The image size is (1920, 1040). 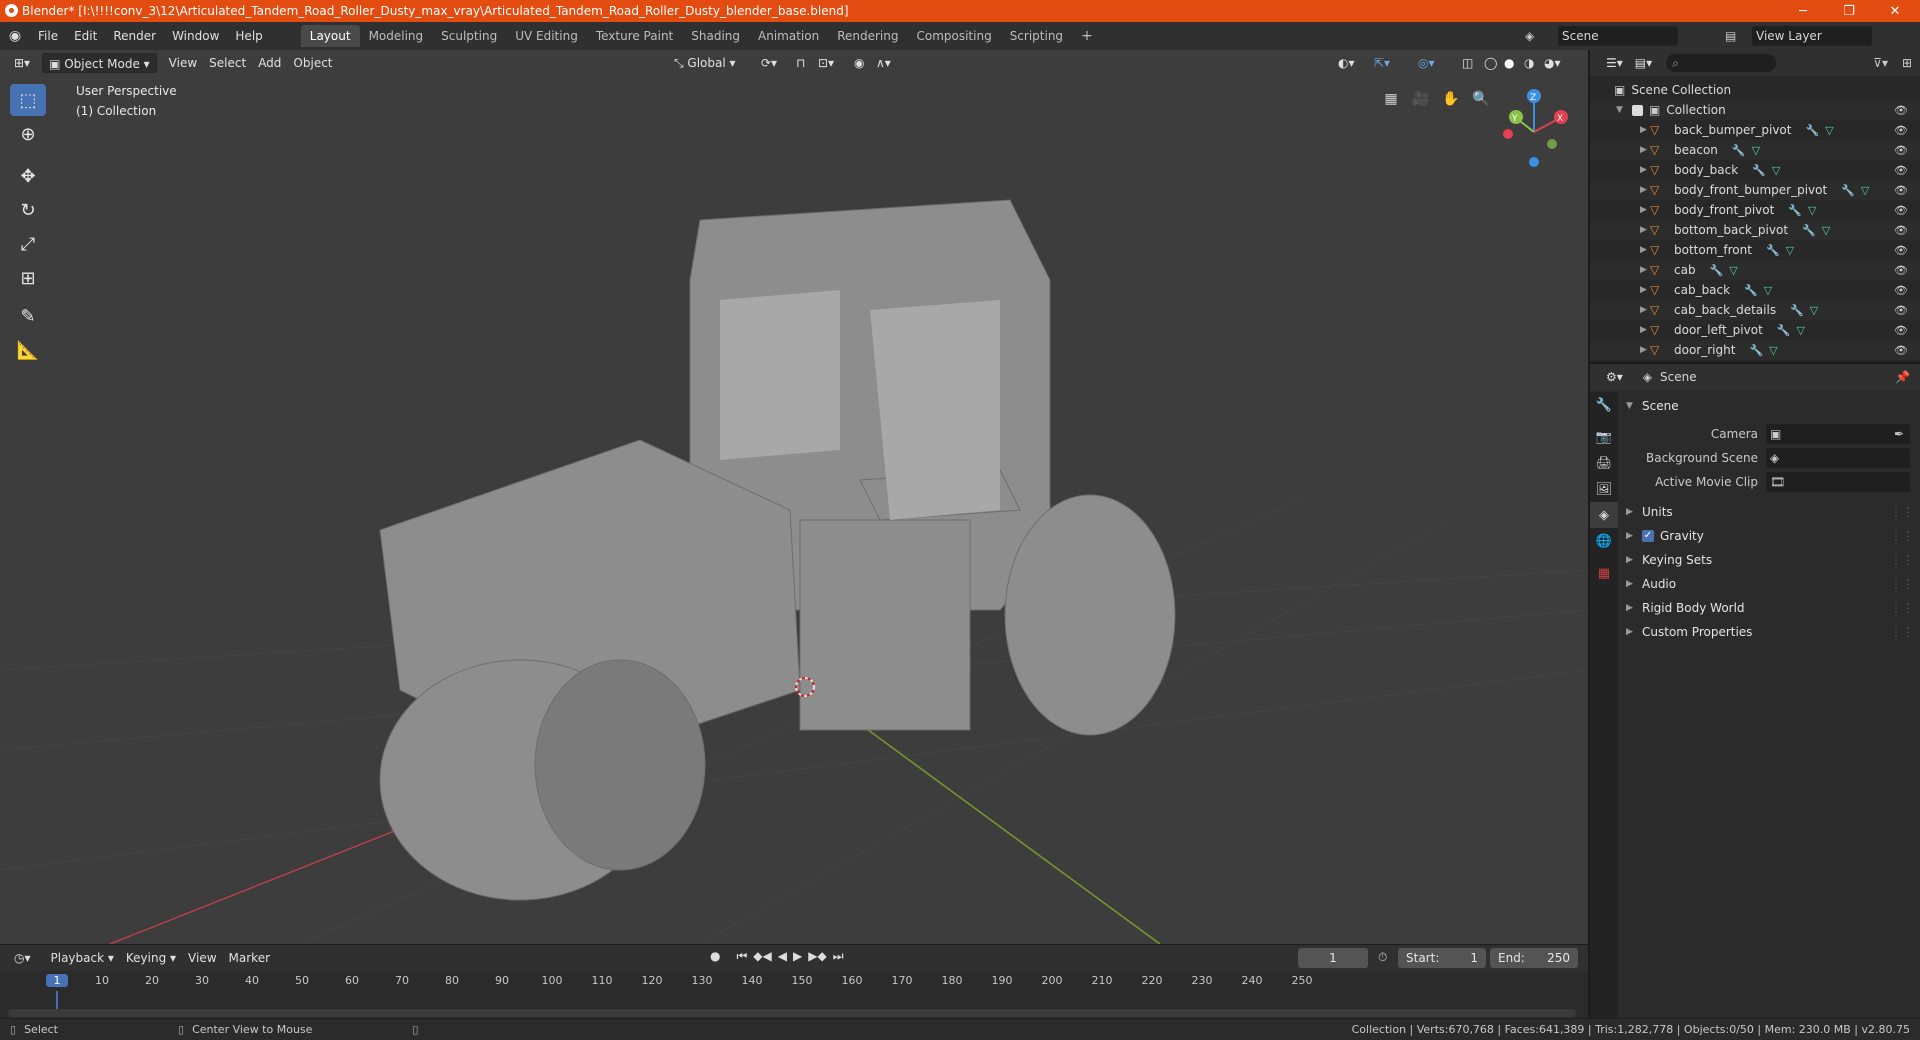 What do you see at coordinates (15, 36) in the screenshot?
I see `blender-menu-icon: ◉` at bounding box center [15, 36].